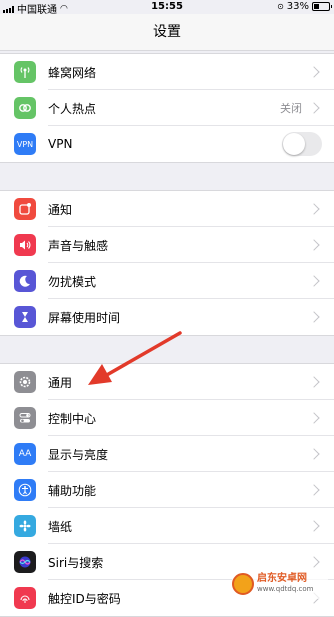  Describe the element at coordinates (322, 6) in the screenshot. I see `battery-icon` at that location.